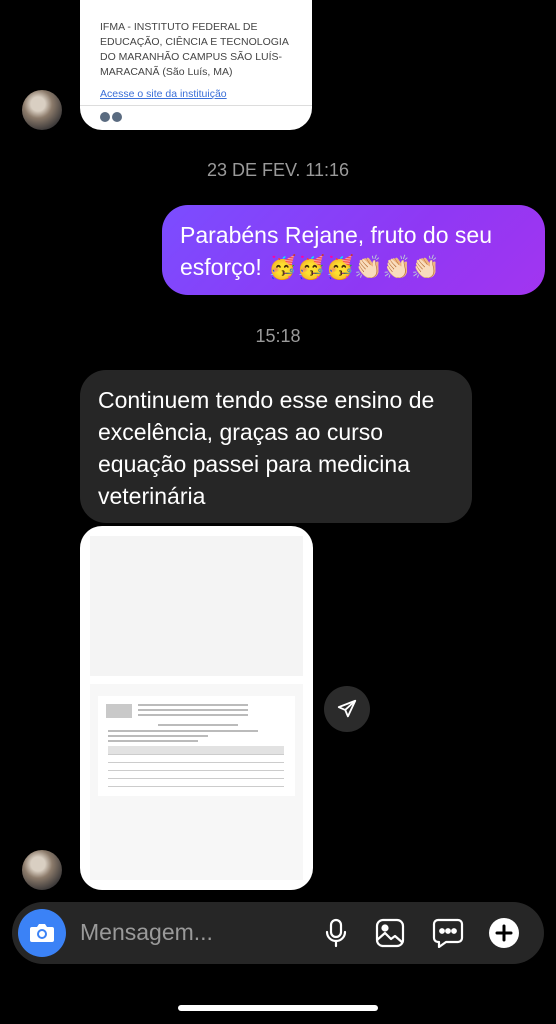  I want to click on camera-icon, so click(42, 933).